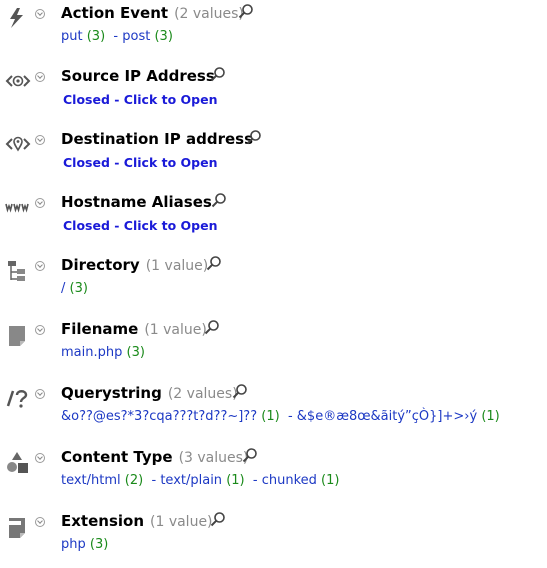 The height and width of the screenshot is (568, 547). I want to click on field-title: Source IP Address, so click(138, 76).